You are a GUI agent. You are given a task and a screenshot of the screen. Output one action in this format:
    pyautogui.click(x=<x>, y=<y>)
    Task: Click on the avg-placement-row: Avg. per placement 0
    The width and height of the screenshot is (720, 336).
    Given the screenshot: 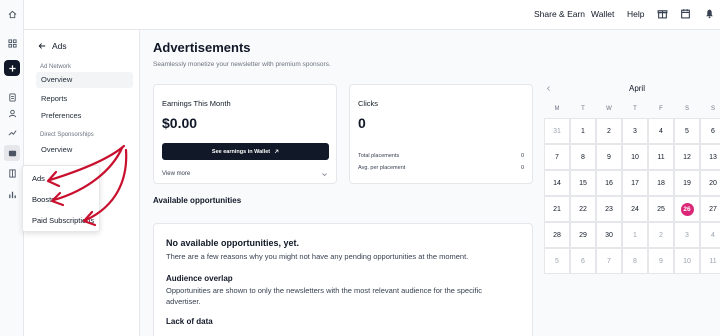 What is the action you would take?
    pyautogui.click(x=441, y=168)
    